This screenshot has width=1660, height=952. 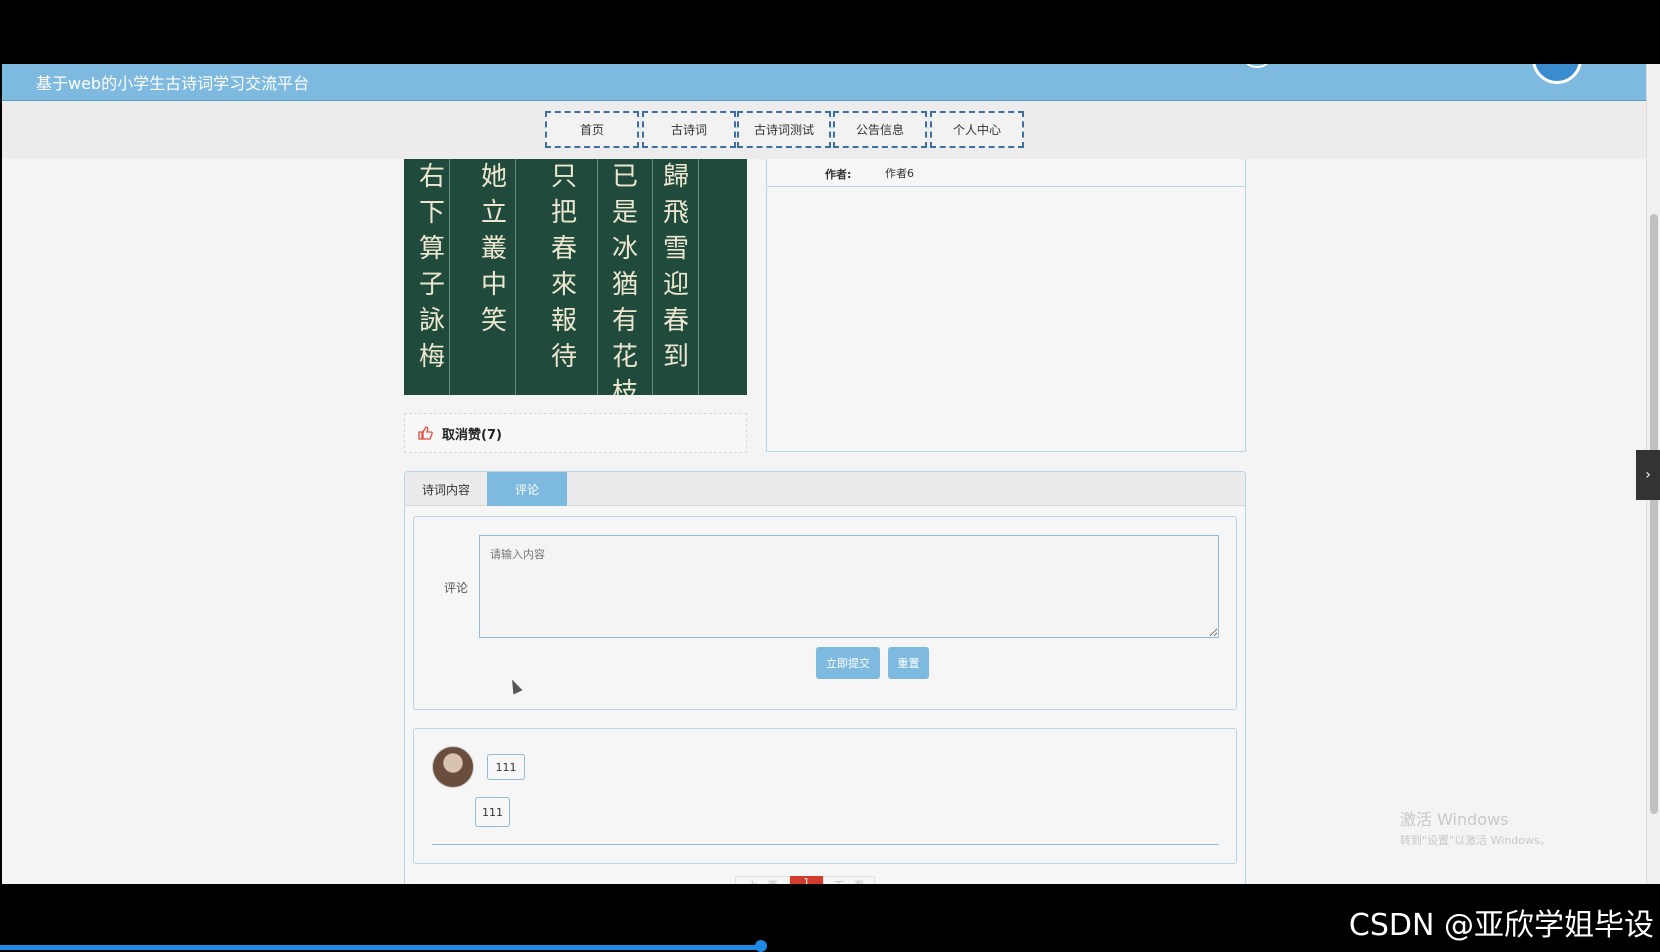 What do you see at coordinates (492, 812) in the screenshot?
I see `comment-content: 111` at bounding box center [492, 812].